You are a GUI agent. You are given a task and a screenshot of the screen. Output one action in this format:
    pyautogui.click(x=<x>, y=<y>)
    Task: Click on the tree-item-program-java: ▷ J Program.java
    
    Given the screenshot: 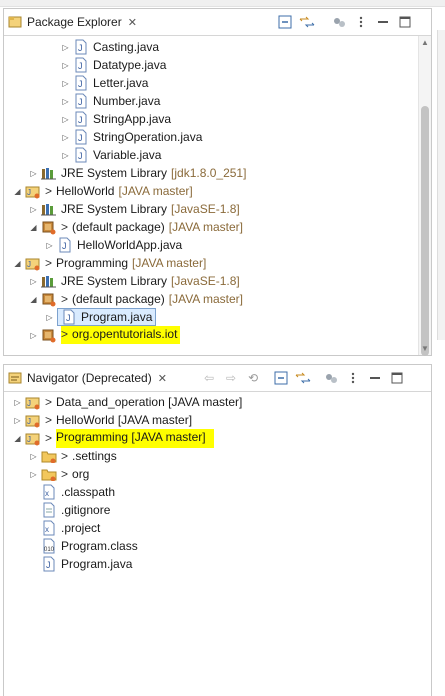 What is the action you would take?
    pyautogui.click(x=100, y=317)
    